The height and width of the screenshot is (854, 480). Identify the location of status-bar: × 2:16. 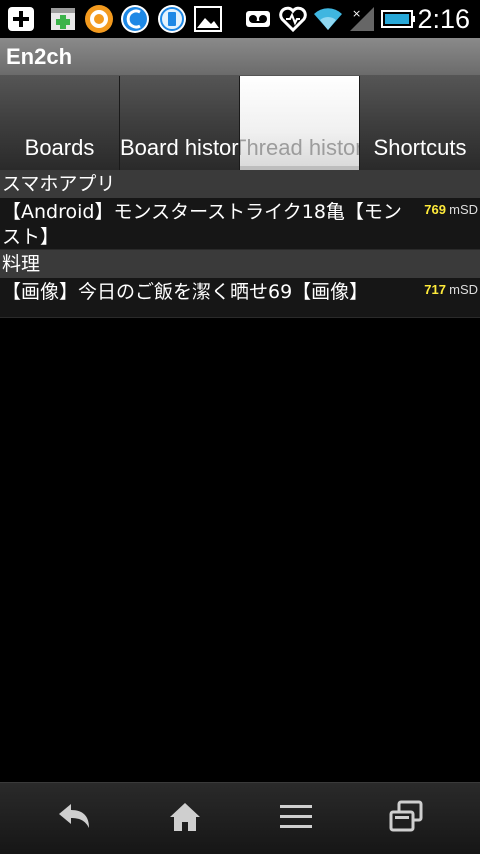
(240, 19).